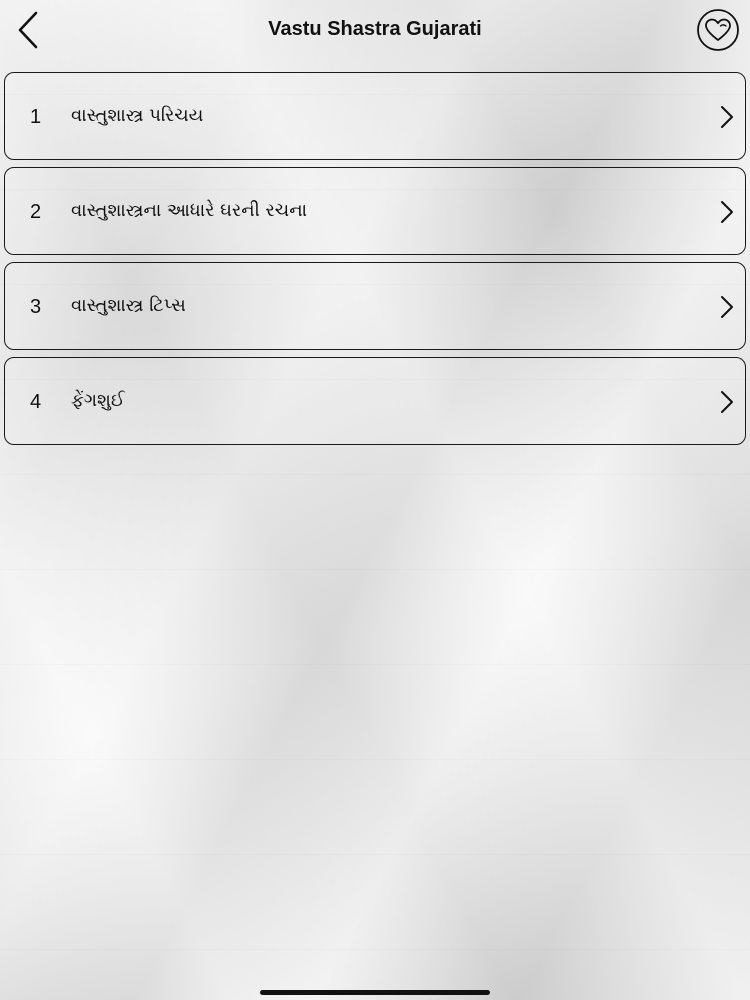  What do you see at coordinates (36, 307) in the screenshot?
I see `item-number: 3` at bounding box center [36, 307].